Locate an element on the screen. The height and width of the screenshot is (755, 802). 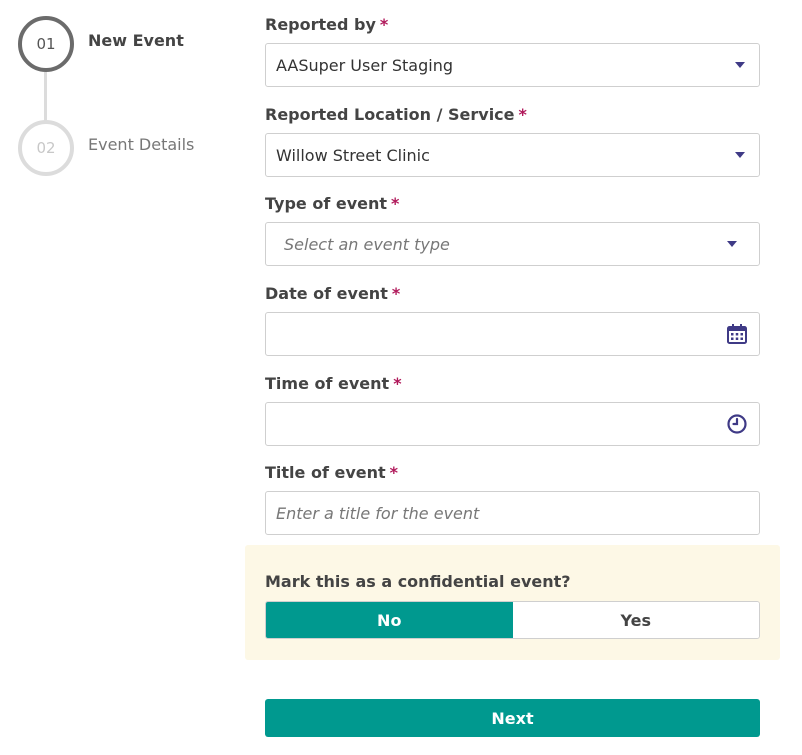
confidential-question: Mark this as a confidential event? is located at coordinates (418, 581).